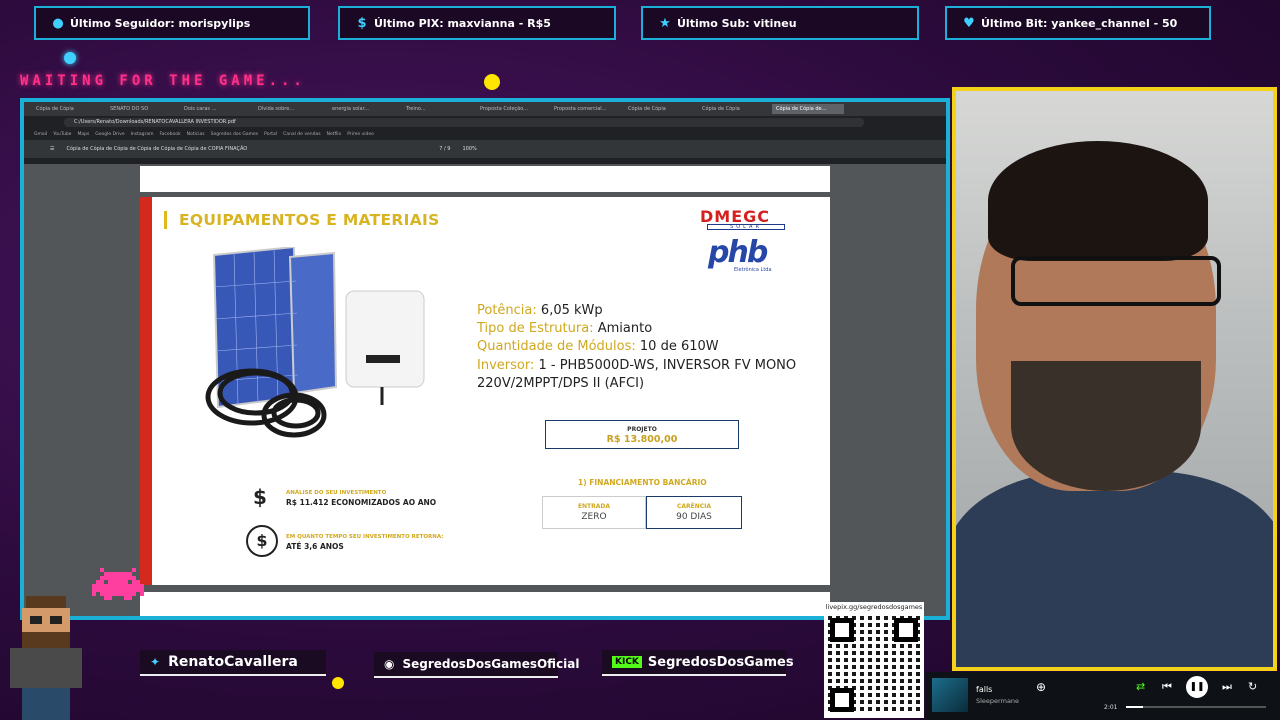 Image resolution: width=1280 pixels, height=720 pixels. I want to click on bookmark-item: Maps, so click(83, 134).